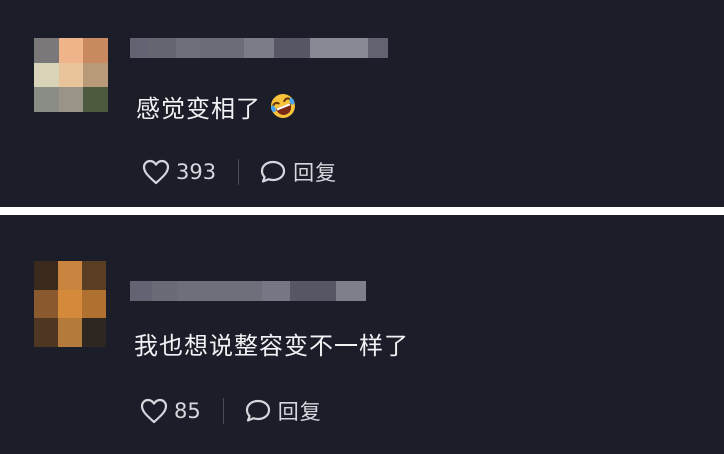 Image resolution: width=724 pixels, height=454 pixels. Describe the element at coordinates (187, 411) in the screenshot. I see `like-count: 85` at that location.